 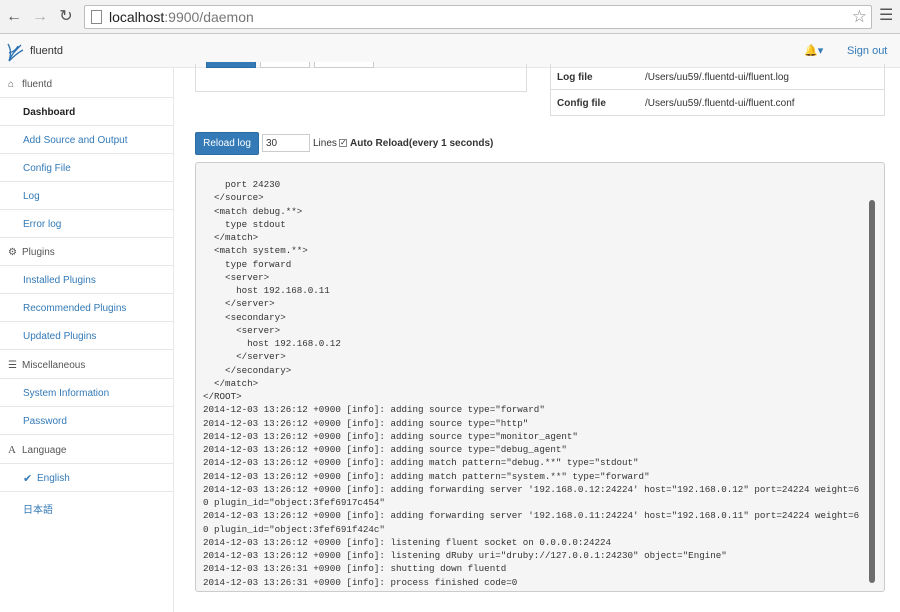 I want to click on log-line: <match debug.**>, so click(x=253, y=211).